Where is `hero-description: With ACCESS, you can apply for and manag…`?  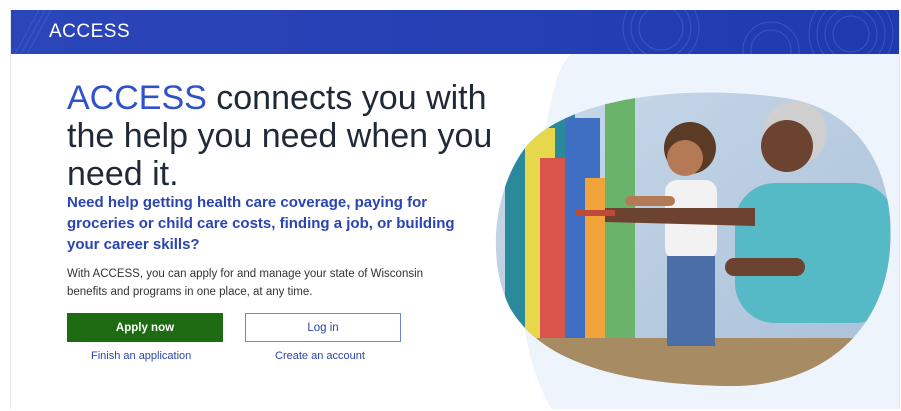
hero-description: With ACCESS, you can apply for and manag… is located at coordinates (245, 283).